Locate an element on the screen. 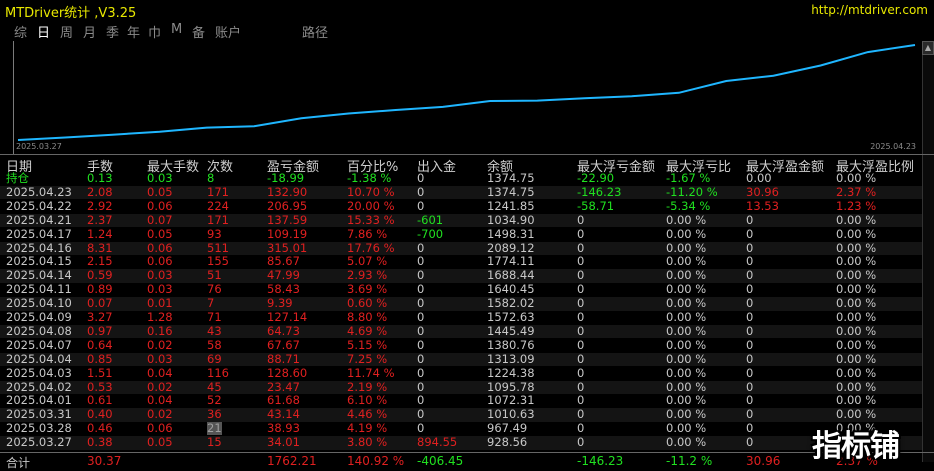 The width and height of the screenshot is (934, 471). cell-flow: 894.55 is located at coordinates (437, 442).